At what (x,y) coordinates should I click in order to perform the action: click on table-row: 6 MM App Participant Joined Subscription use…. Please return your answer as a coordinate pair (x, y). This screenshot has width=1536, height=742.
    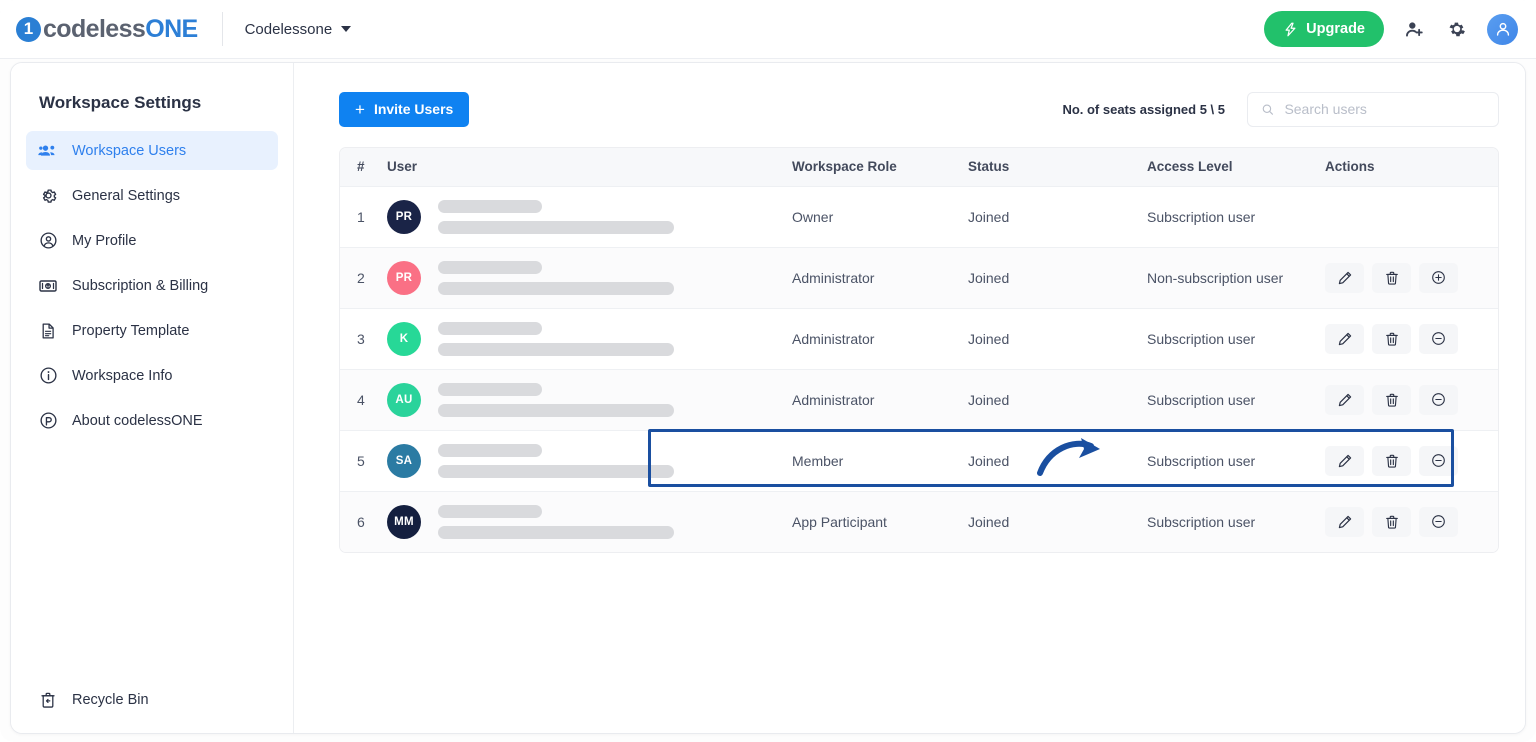
    Looking at the image, I should click on (919, 521).